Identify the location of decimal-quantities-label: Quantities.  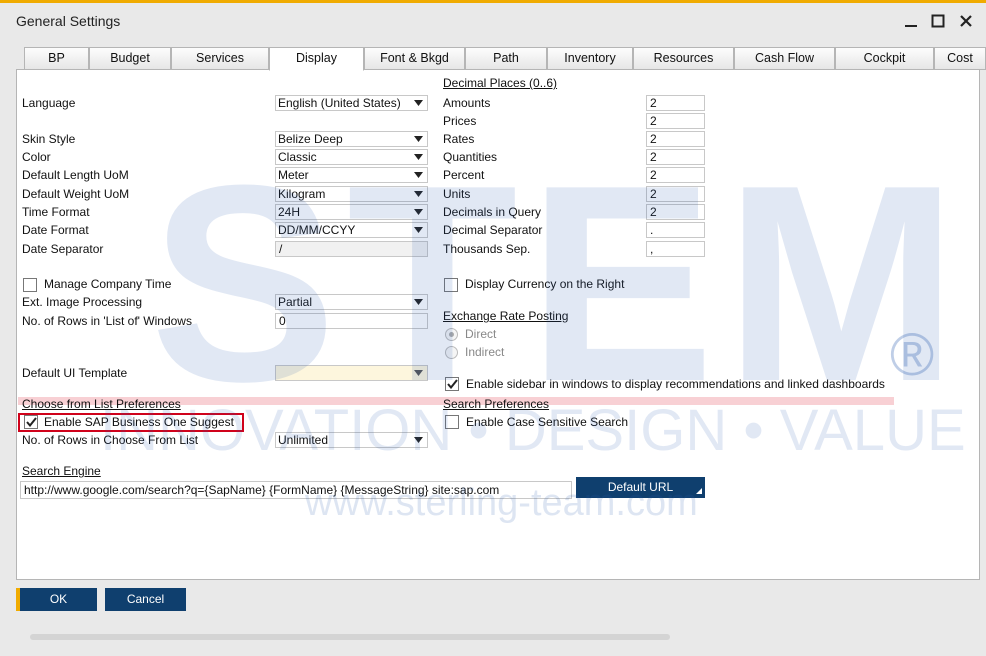
(470, 157).